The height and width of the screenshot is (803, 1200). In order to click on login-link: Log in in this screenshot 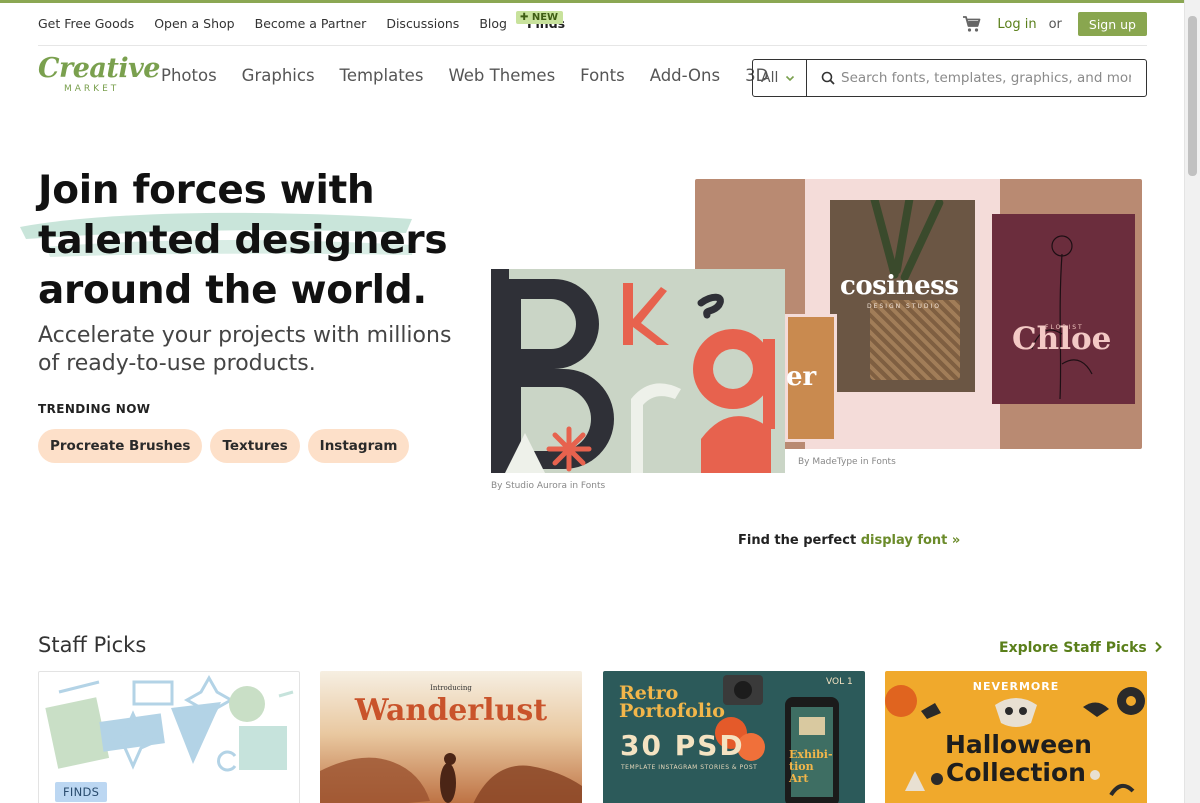, I will do `click(1016, 24)`.